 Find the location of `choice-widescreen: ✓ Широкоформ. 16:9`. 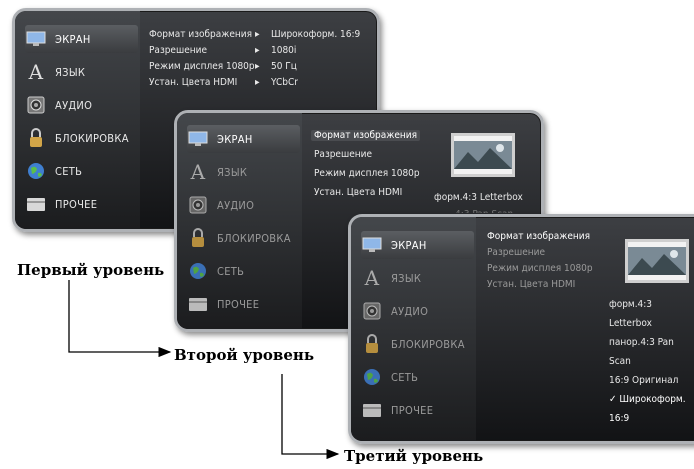

choice-widescreen: ✓ Широкоформ. 16:9 is located at coordinates (651, 409).